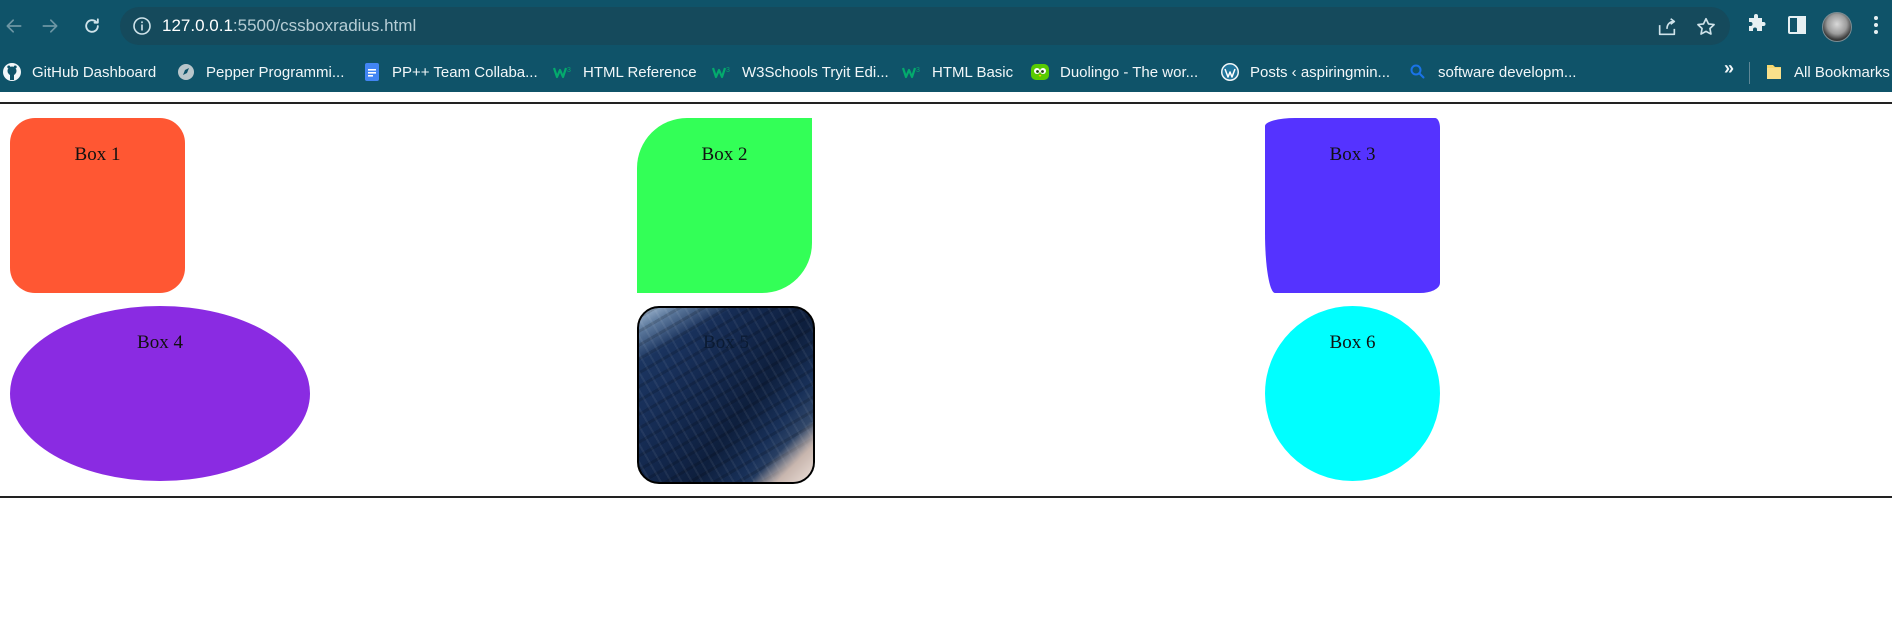 The image size is (1892, 625). I want to click on duolingo-icon, so click(1040, 72).